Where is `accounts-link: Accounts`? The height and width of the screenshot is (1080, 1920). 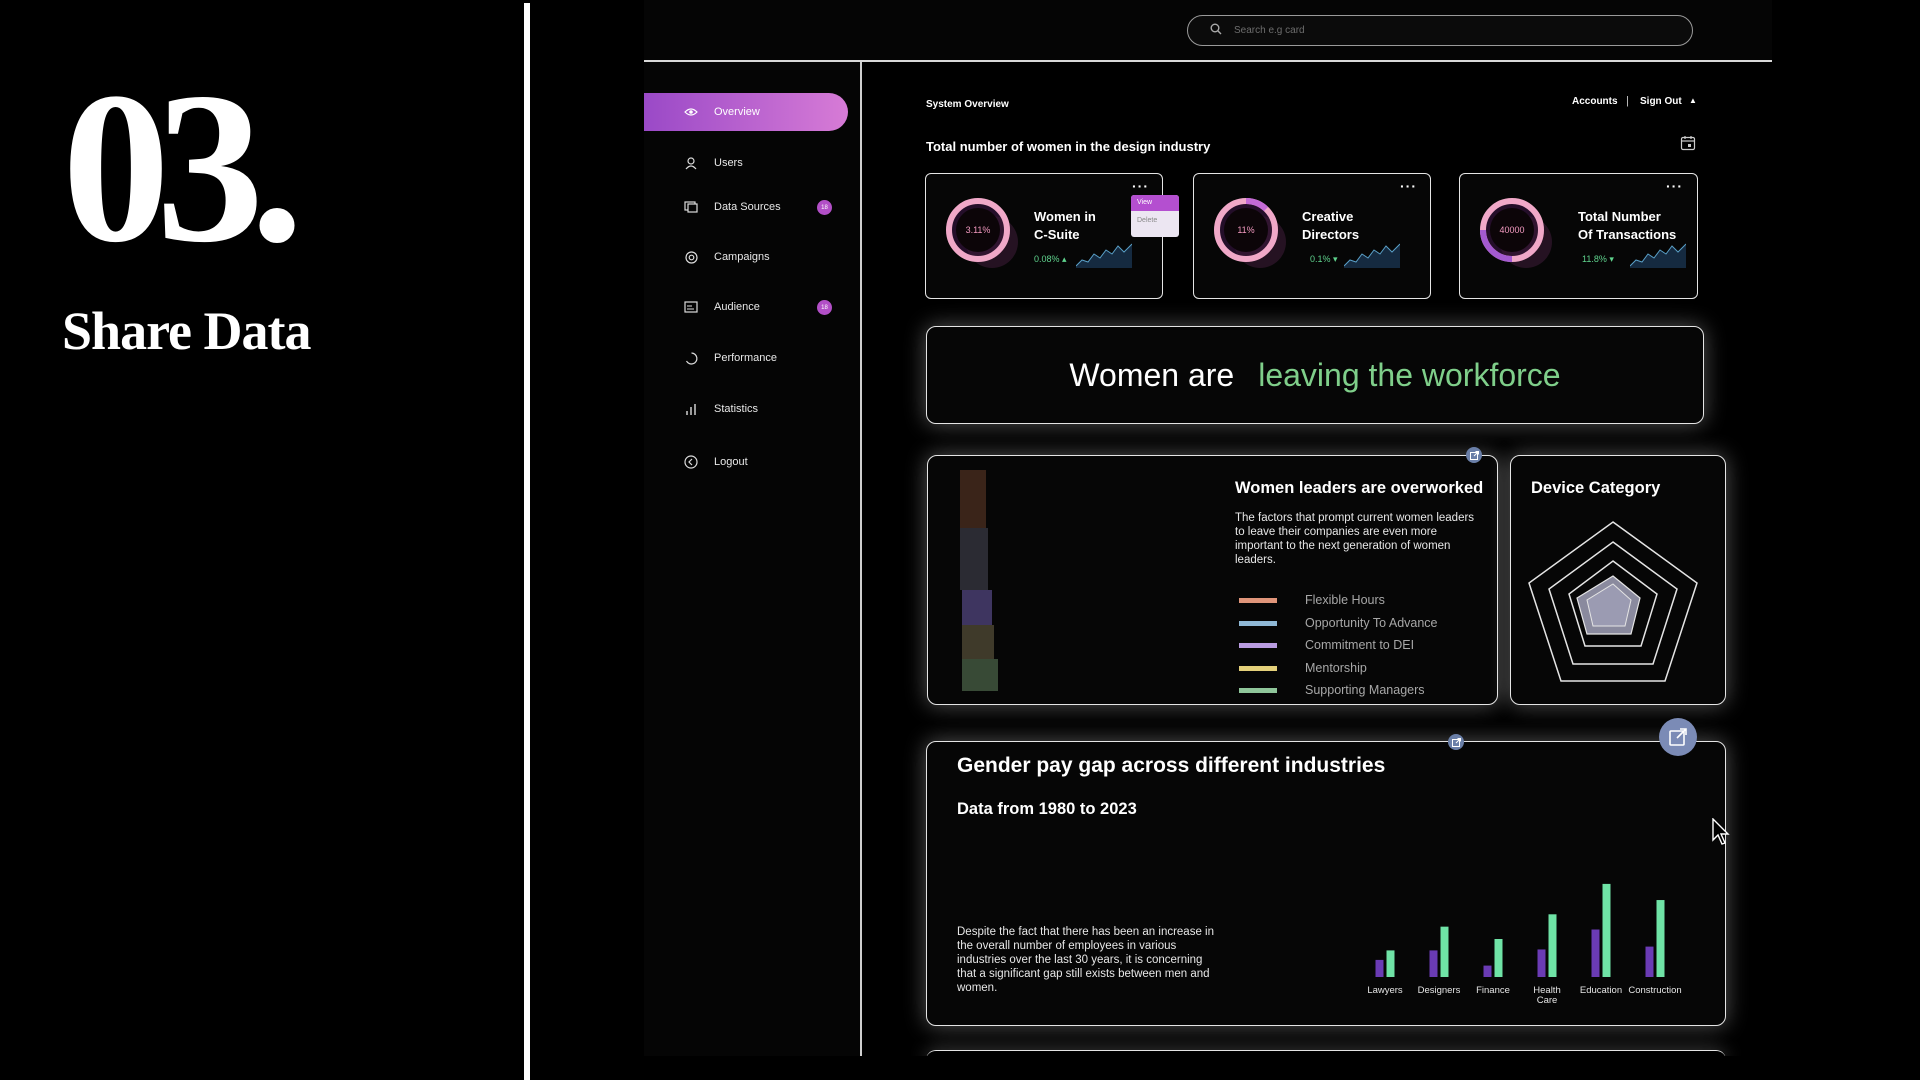
accounts-link: Accounts is located at coordinates (1595, 101).